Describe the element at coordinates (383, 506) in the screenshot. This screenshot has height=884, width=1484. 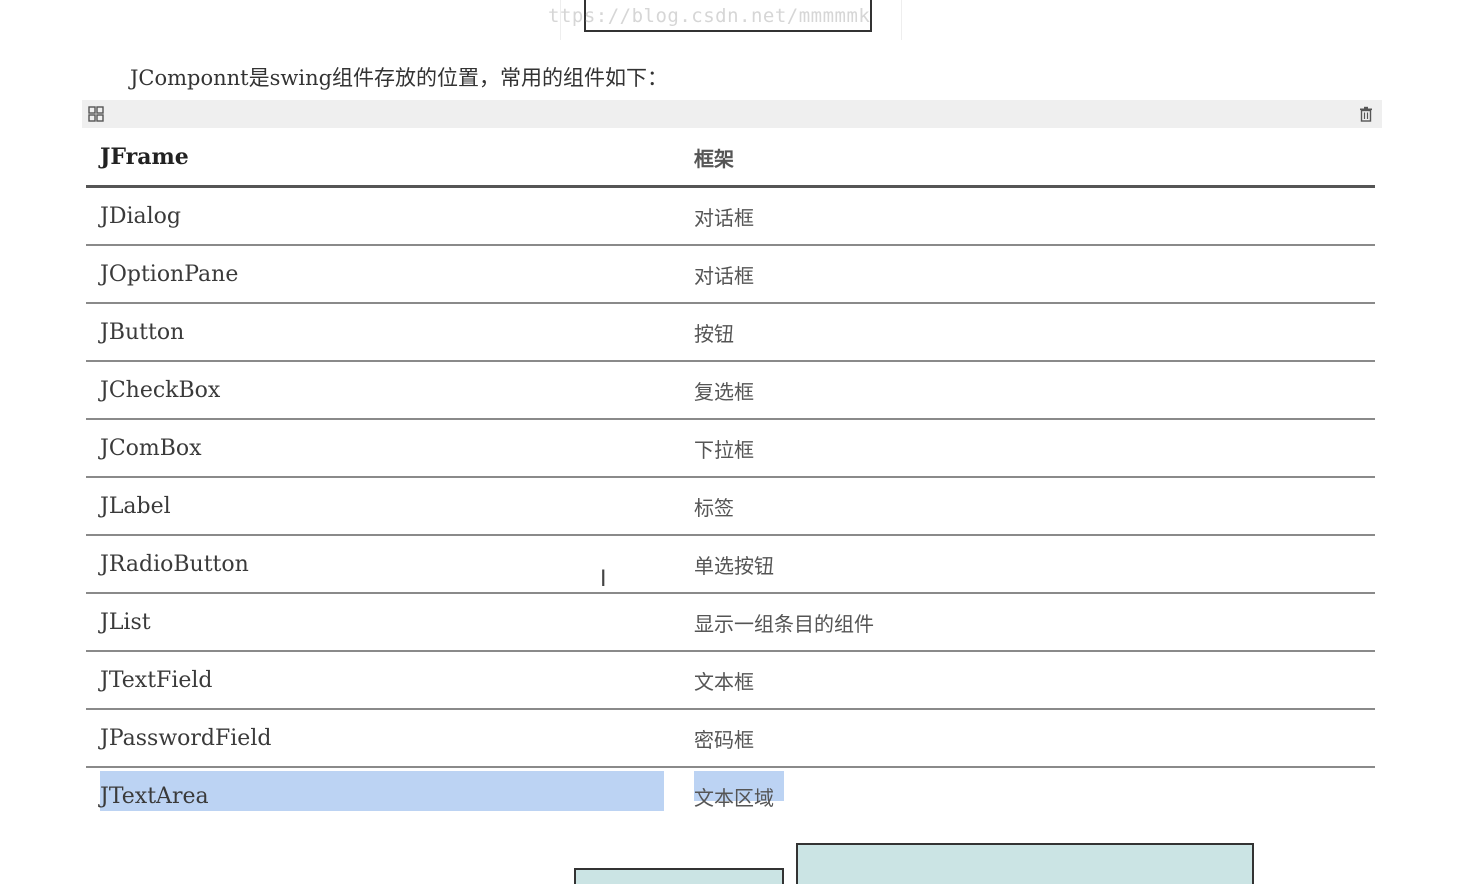
I see `cell-name: JLabel` at that location.